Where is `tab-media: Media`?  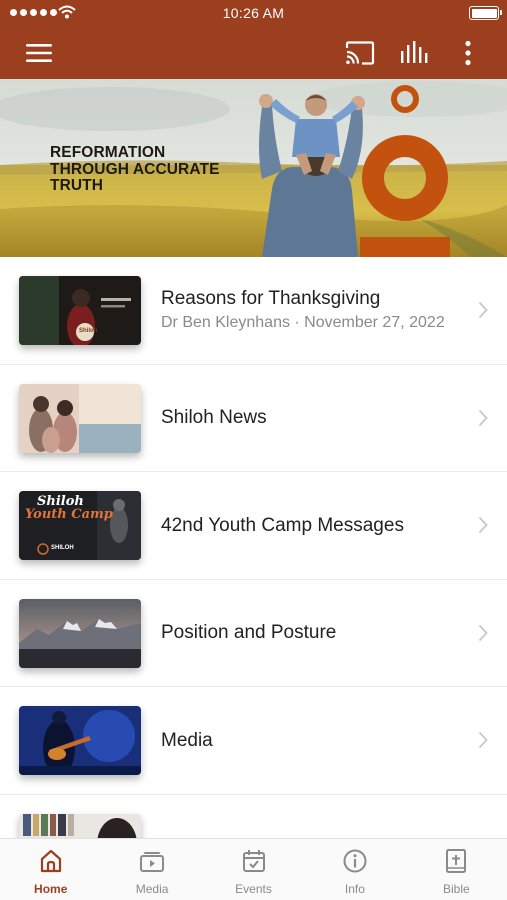
tab-media: Media is located at coordinates (151, 869).